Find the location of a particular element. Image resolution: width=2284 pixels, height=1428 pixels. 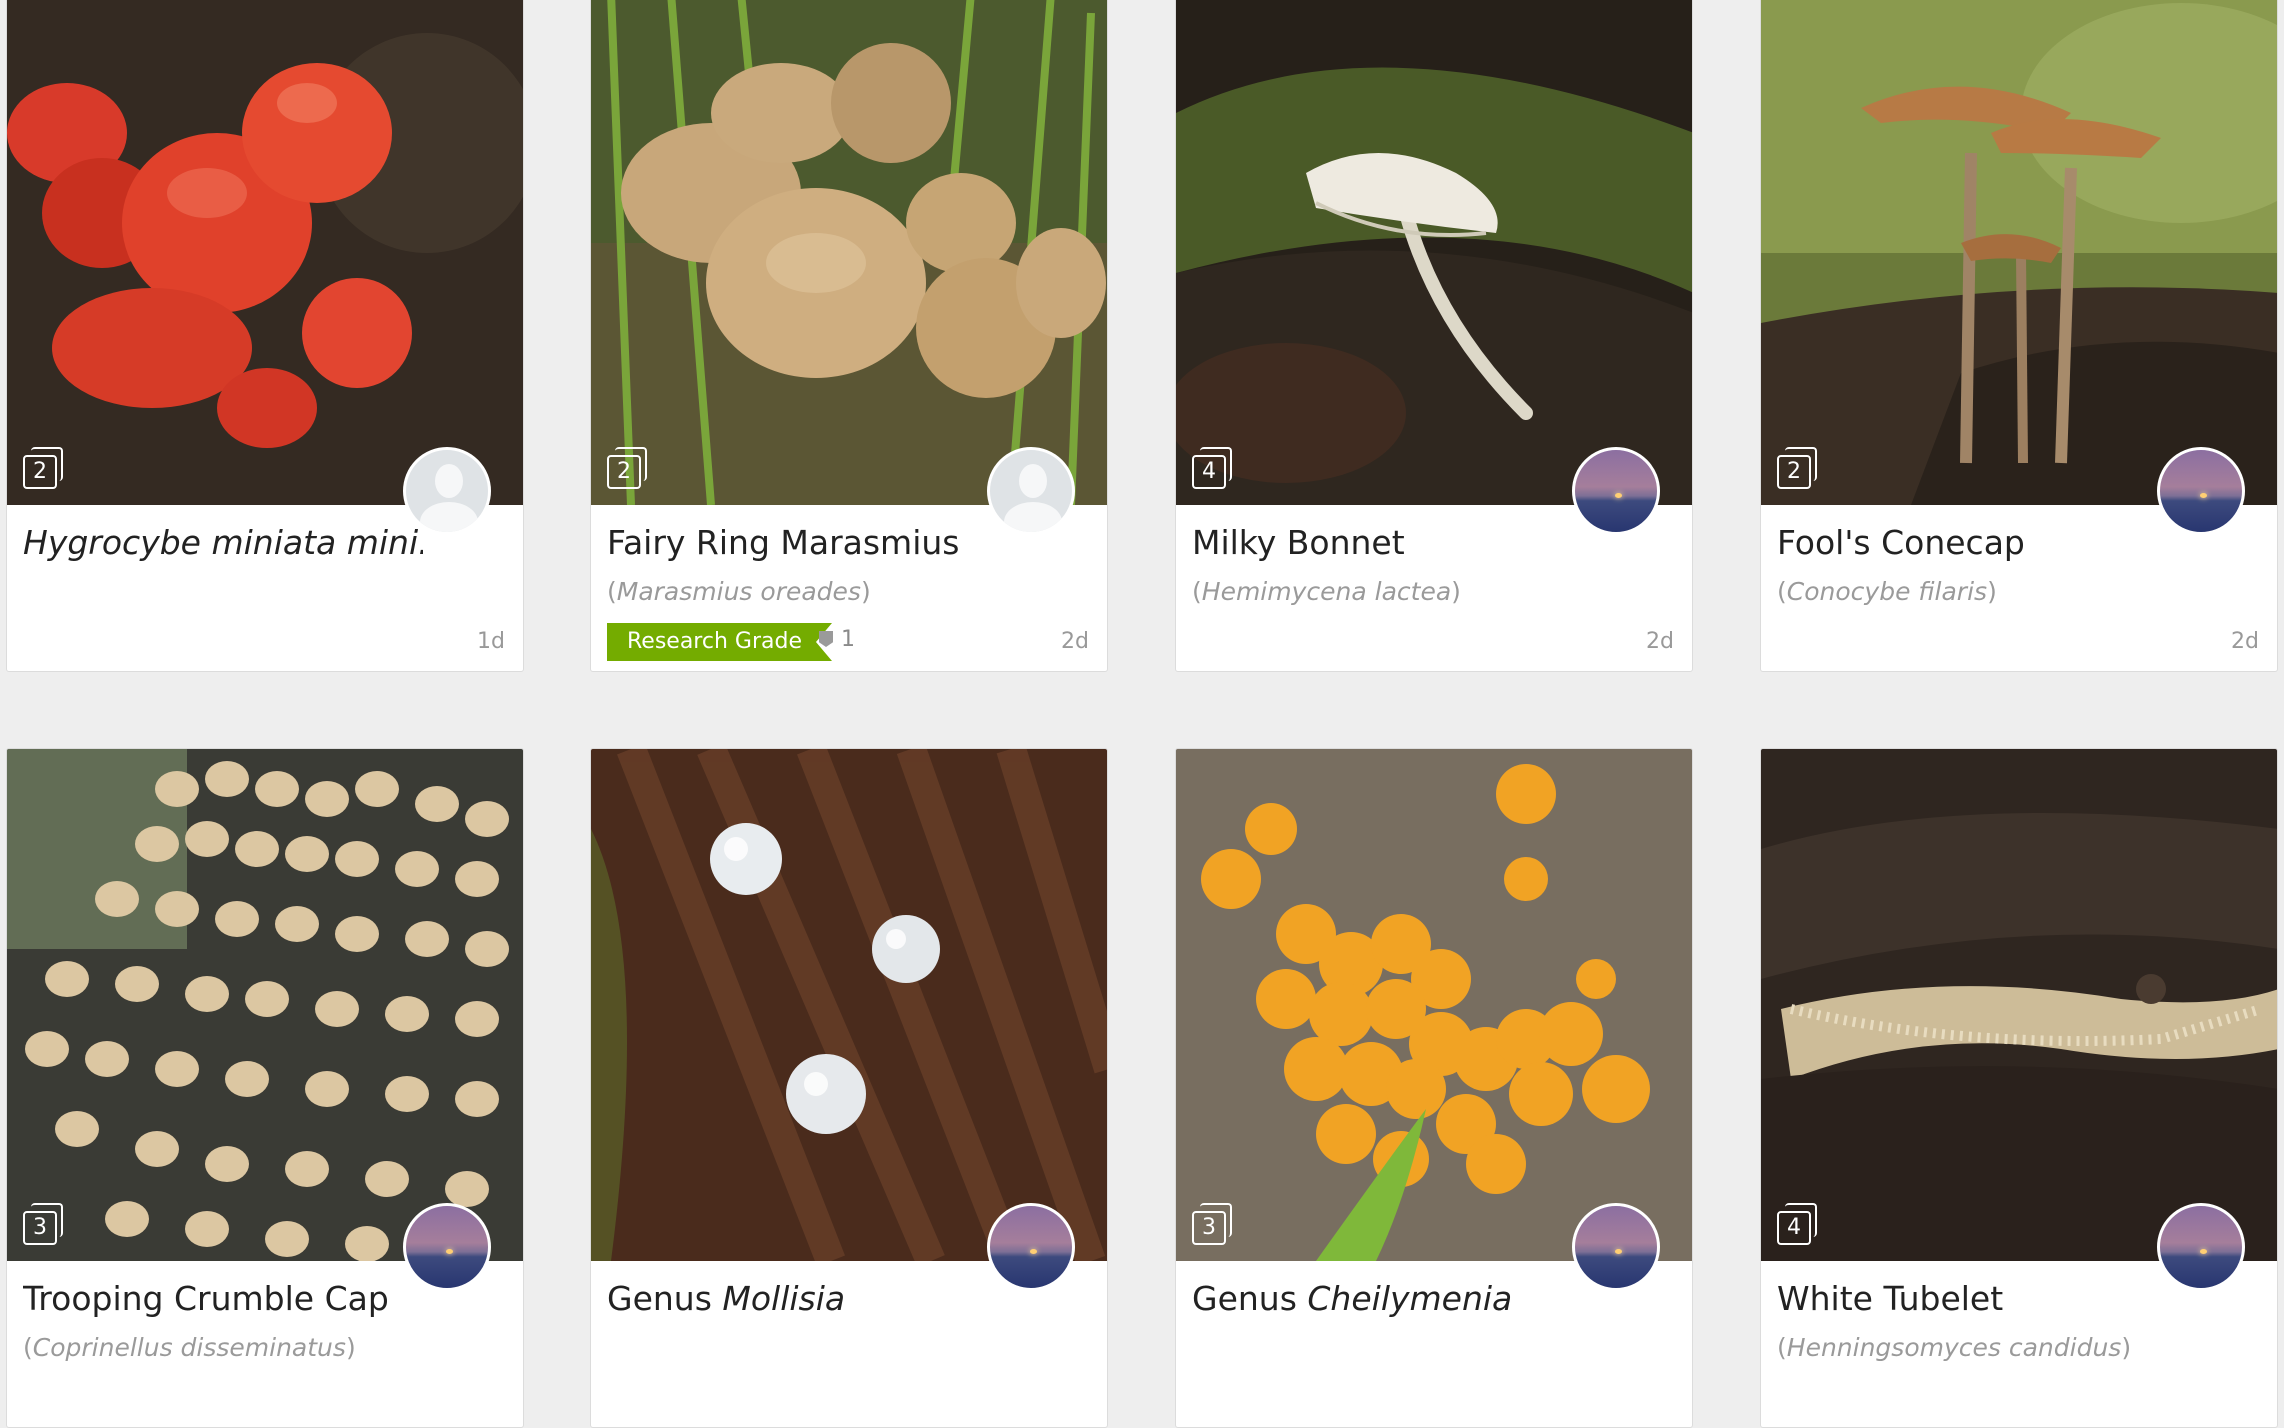

observation-card: 2 Hygrocybe miniata mini... 1d is located at coordinates (265, 336).